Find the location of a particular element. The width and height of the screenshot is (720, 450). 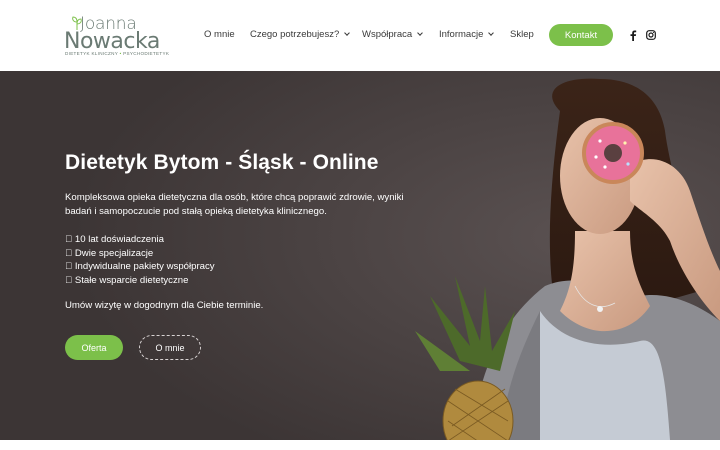

logo-subtitle: DIETETYK KLINICZNY • PSYCHODIETETYK is located at coordinates (117, 53).